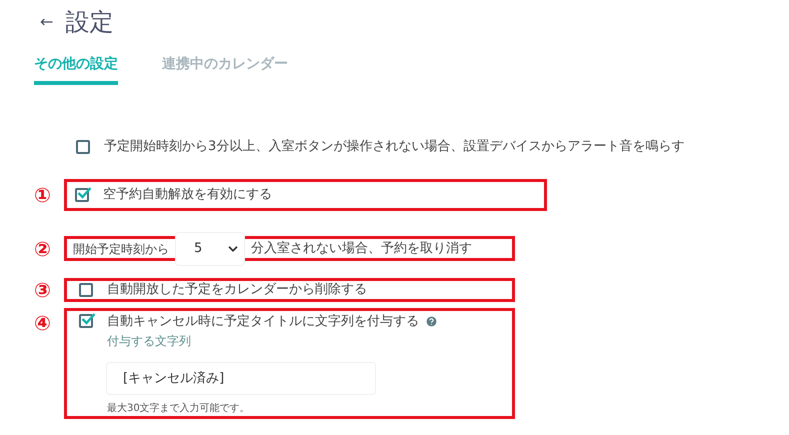 This screenshot has height=435, width=789. Describe the element at coordinates (179, 409) in the screenshot. I see `hint-text: 最大30文字まで入力可能です。` at that location.